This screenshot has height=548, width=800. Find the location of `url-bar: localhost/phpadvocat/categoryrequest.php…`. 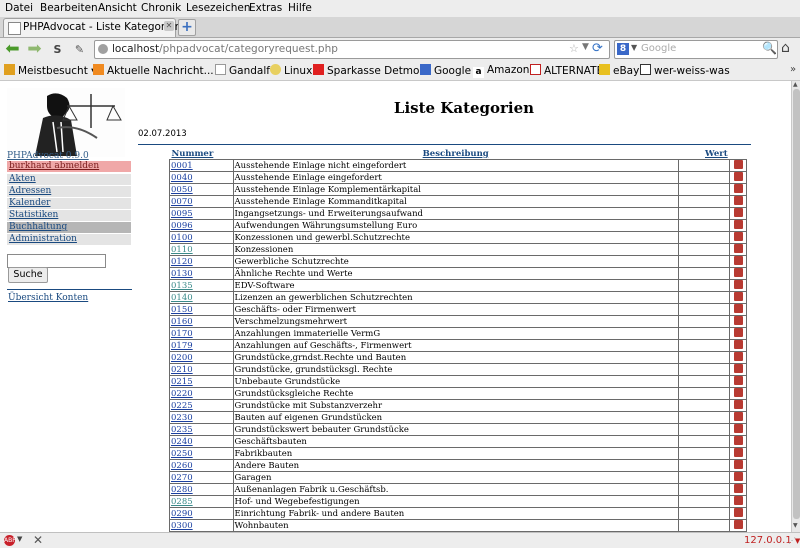

url-bar: localhost/phpadvocat/categoryrequest.php… is located at coordinates (352, 49).